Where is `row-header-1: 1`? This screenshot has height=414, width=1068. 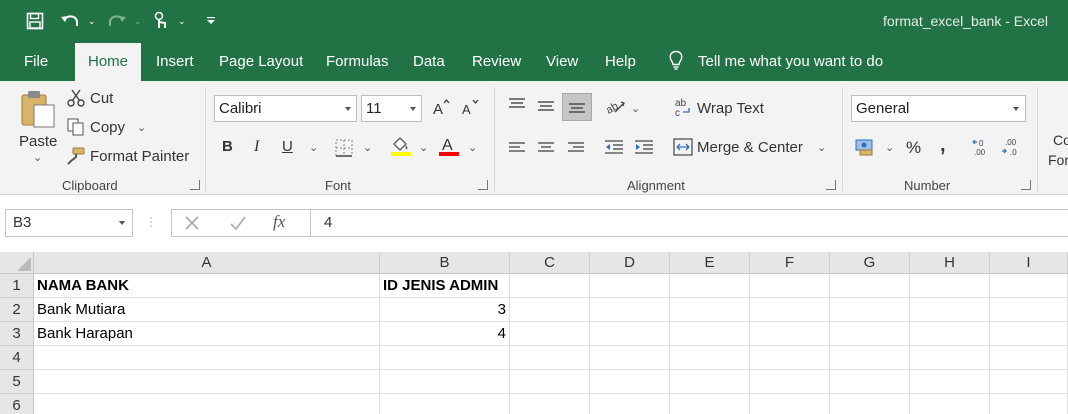 row-header-1: 1 is located at coordinates (17, 286).